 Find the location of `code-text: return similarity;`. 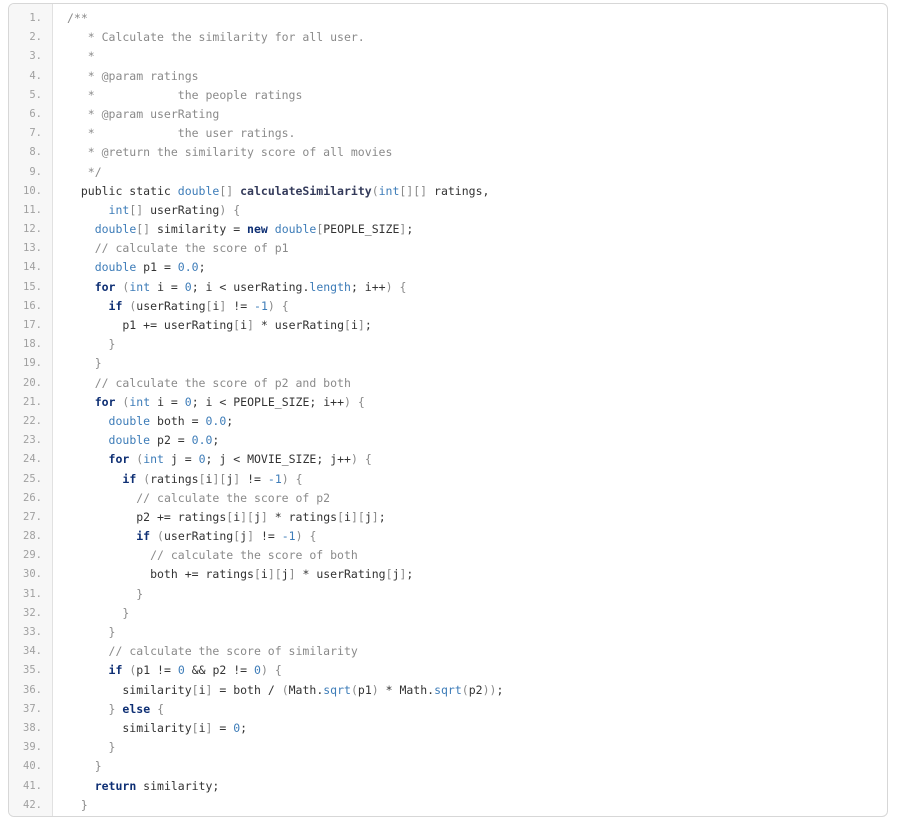

code-text: return similarity; is located at coordinates (157, 785).